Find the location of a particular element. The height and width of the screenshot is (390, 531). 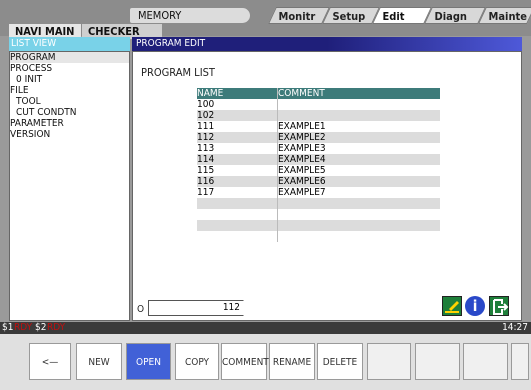

tab-label: Setup is located at coordinates (349, 16).